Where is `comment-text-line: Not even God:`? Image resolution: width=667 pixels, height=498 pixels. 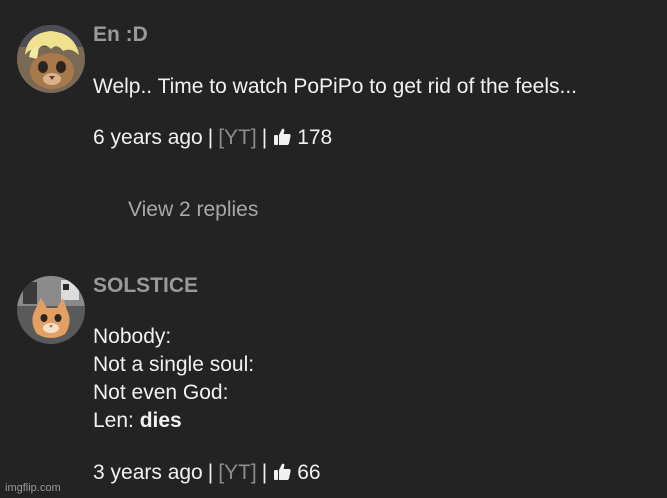 comment-text-line: Not even God: is located at coordinates (161, 392).